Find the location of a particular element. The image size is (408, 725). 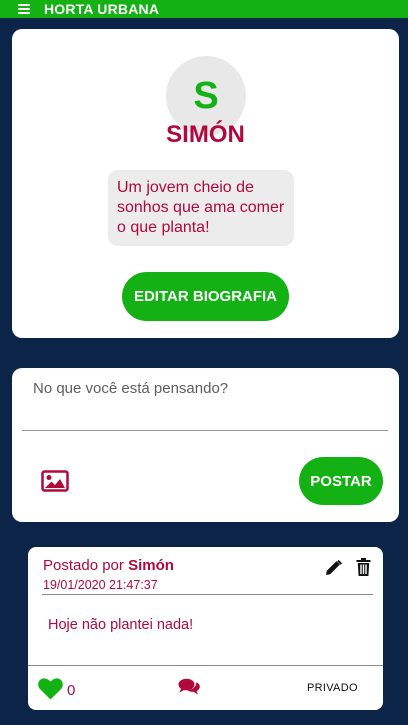

post-timestamp: 19/01/2020 21:47:37 is located at coordinates (100, 585).